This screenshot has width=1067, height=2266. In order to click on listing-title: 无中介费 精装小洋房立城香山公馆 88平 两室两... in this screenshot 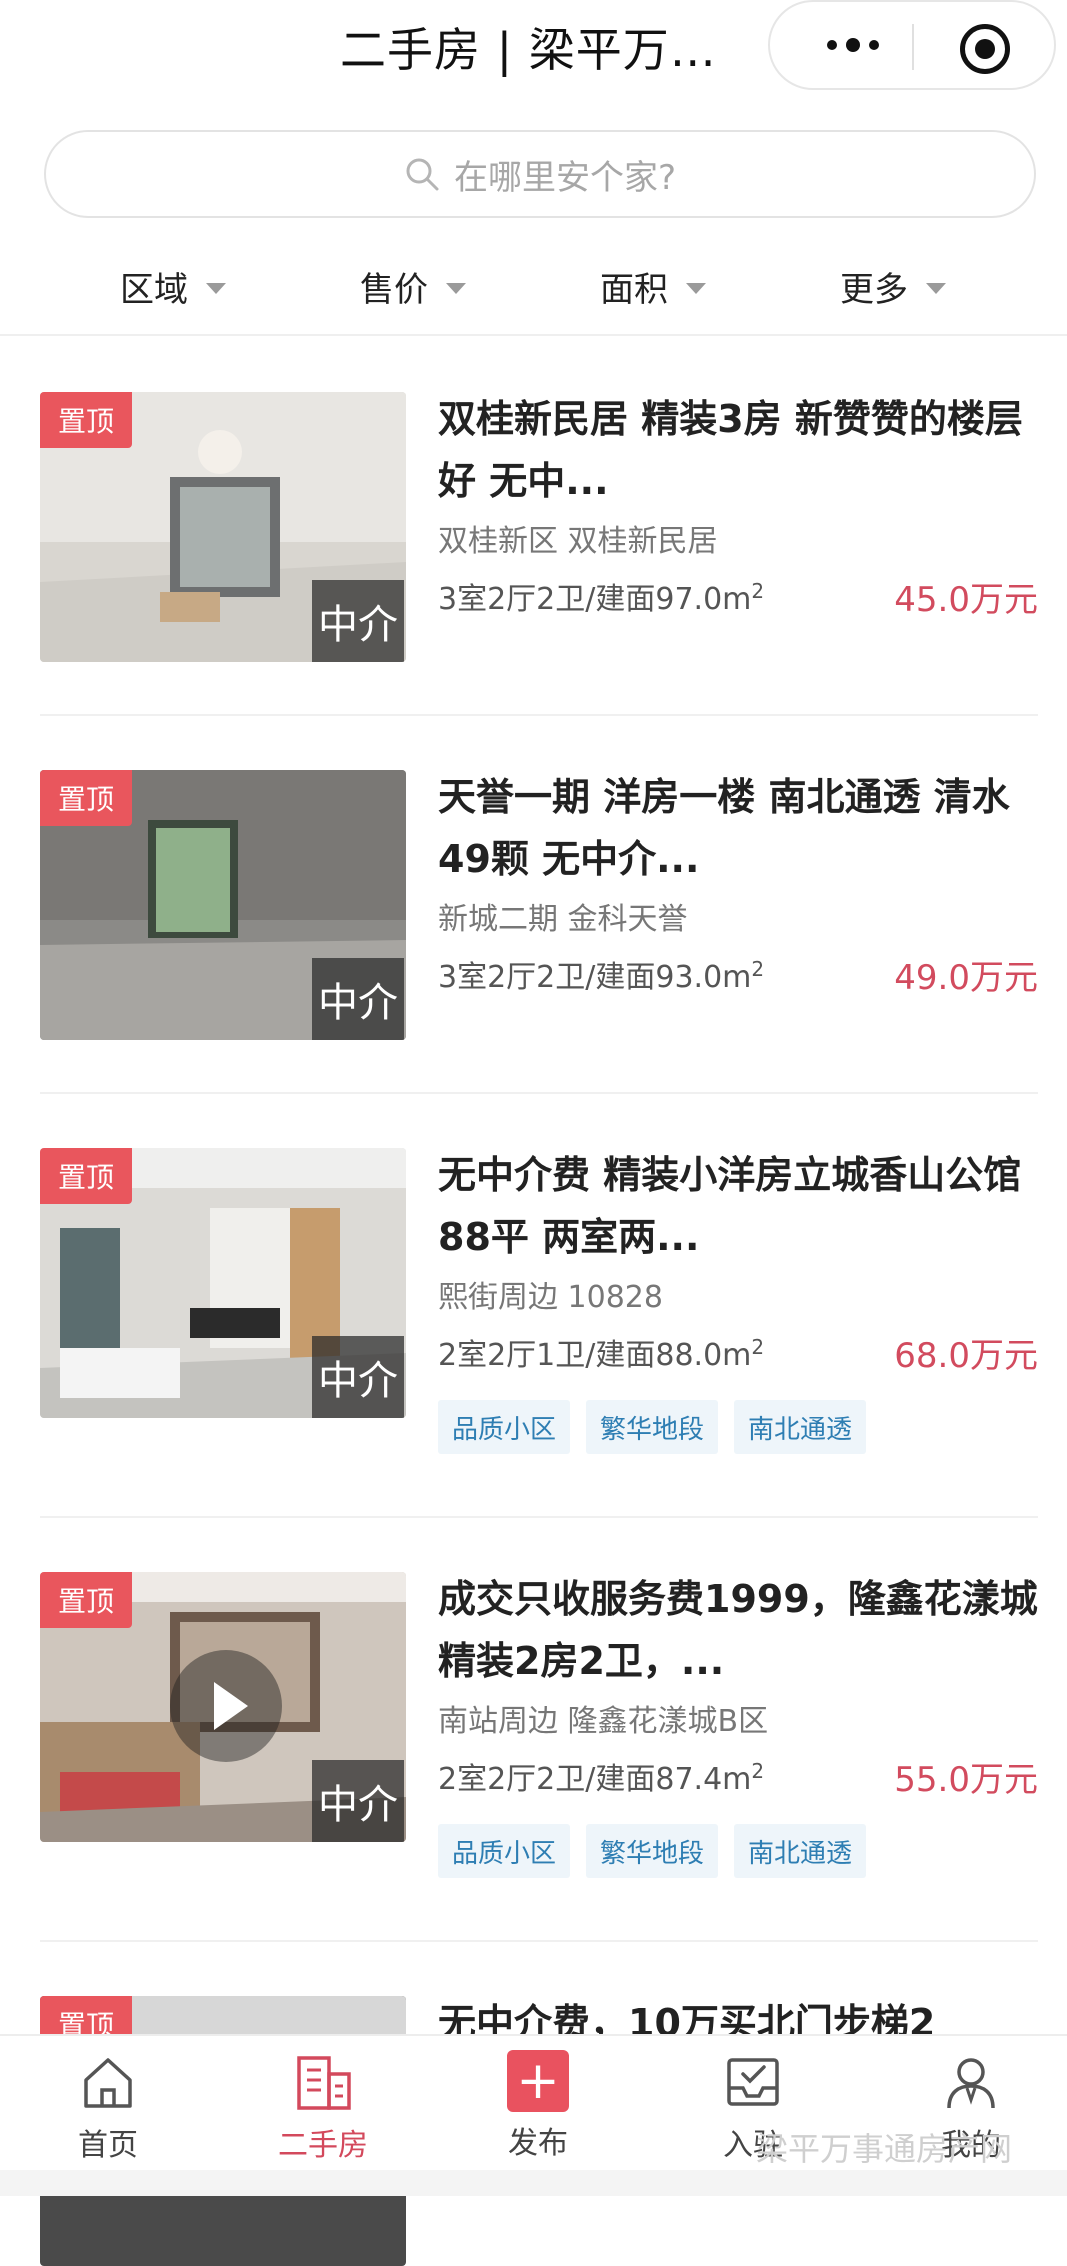, I will do `click(730, 1206)`.